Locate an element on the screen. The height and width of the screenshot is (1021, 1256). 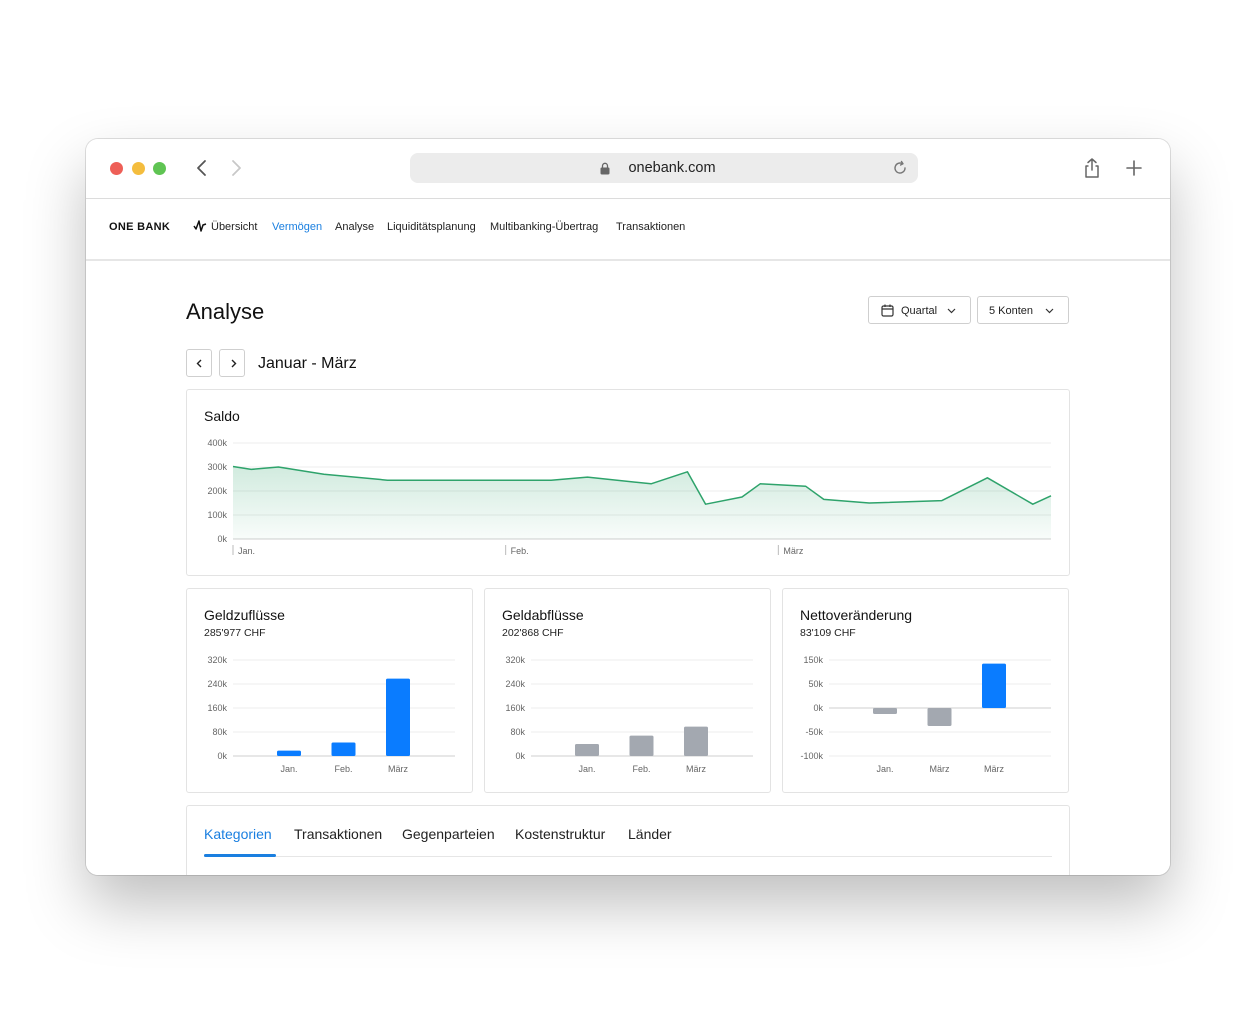
calendar-icon is located at coordinates (887, 310).